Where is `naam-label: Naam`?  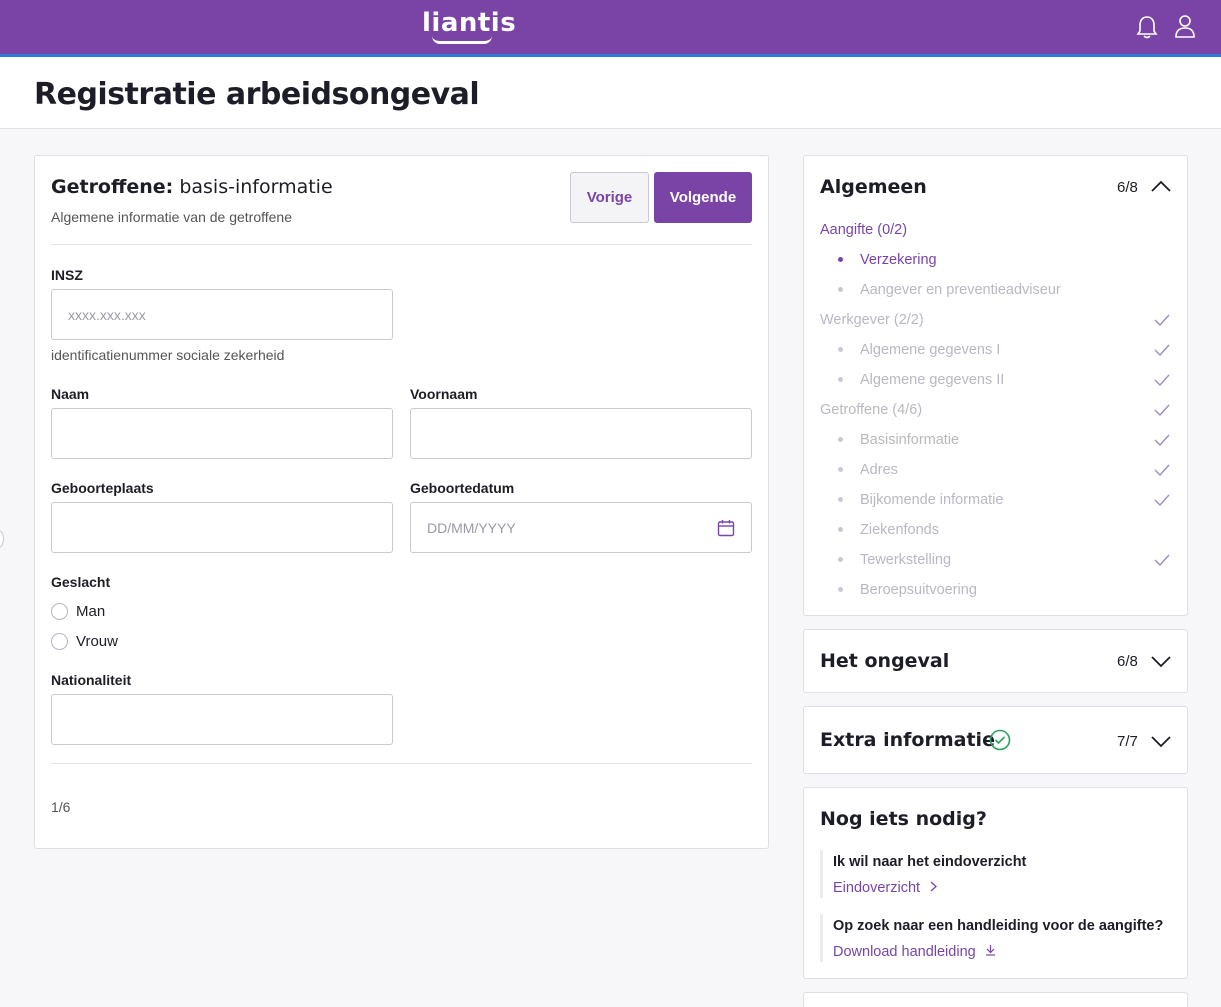 naam-label: Naam is located at coordinates (70, 394).